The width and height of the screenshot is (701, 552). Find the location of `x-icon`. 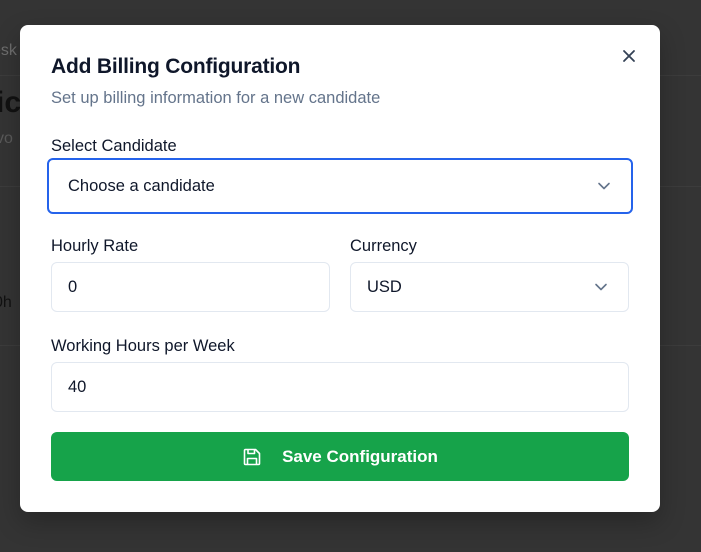

x-icon is located at coordinates (629, 56).